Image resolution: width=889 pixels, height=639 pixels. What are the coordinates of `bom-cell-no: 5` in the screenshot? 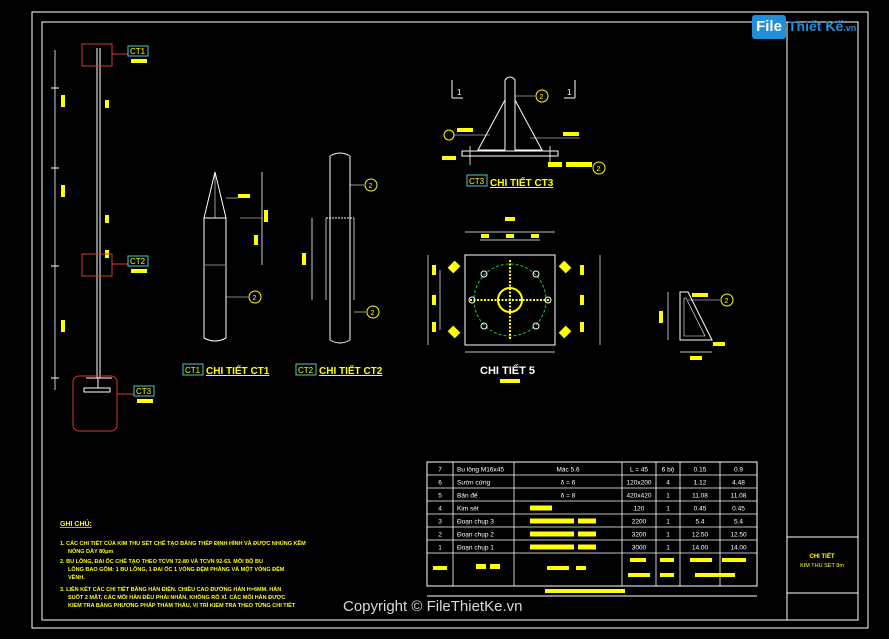 It's located at (440, 496).